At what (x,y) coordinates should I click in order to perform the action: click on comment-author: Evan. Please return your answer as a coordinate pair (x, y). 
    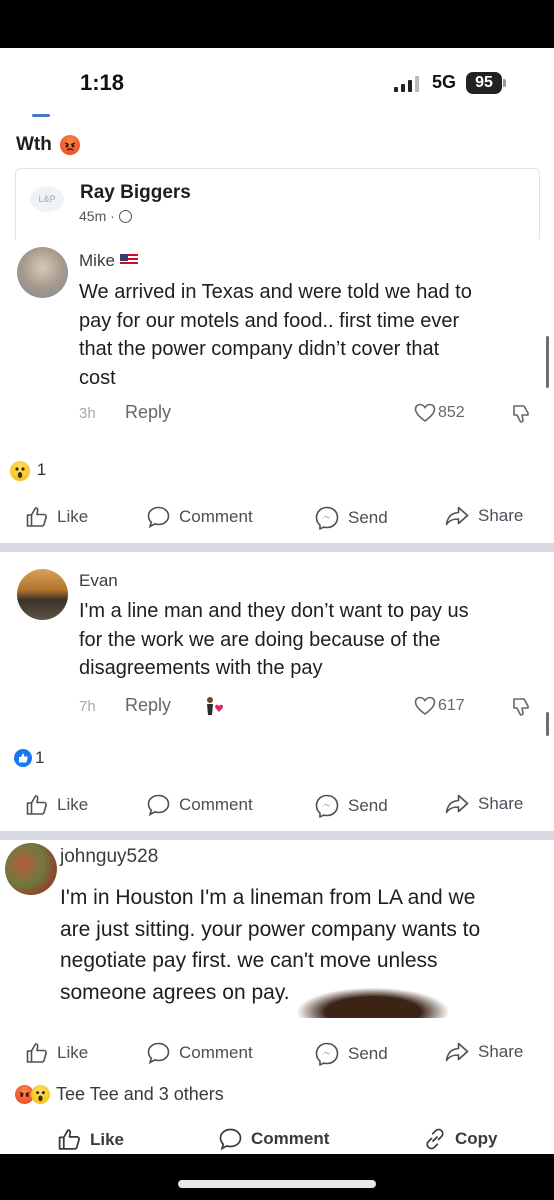
    Looking at the image, I should click on (98, 581).